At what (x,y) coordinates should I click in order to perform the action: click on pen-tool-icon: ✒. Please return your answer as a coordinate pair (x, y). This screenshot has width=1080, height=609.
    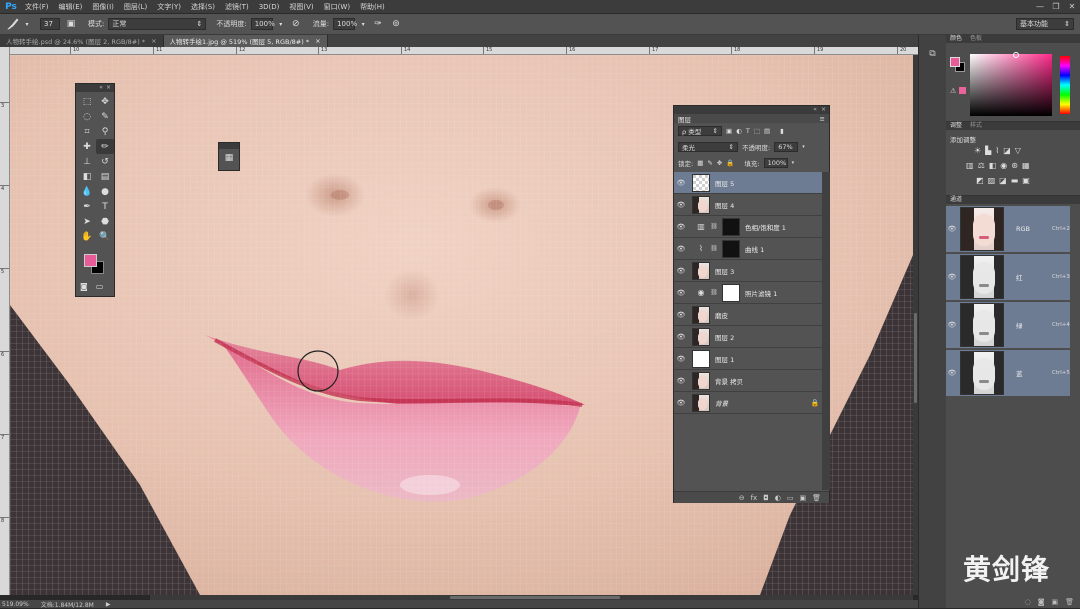
    Looking at the image, I should click on (87, 206).